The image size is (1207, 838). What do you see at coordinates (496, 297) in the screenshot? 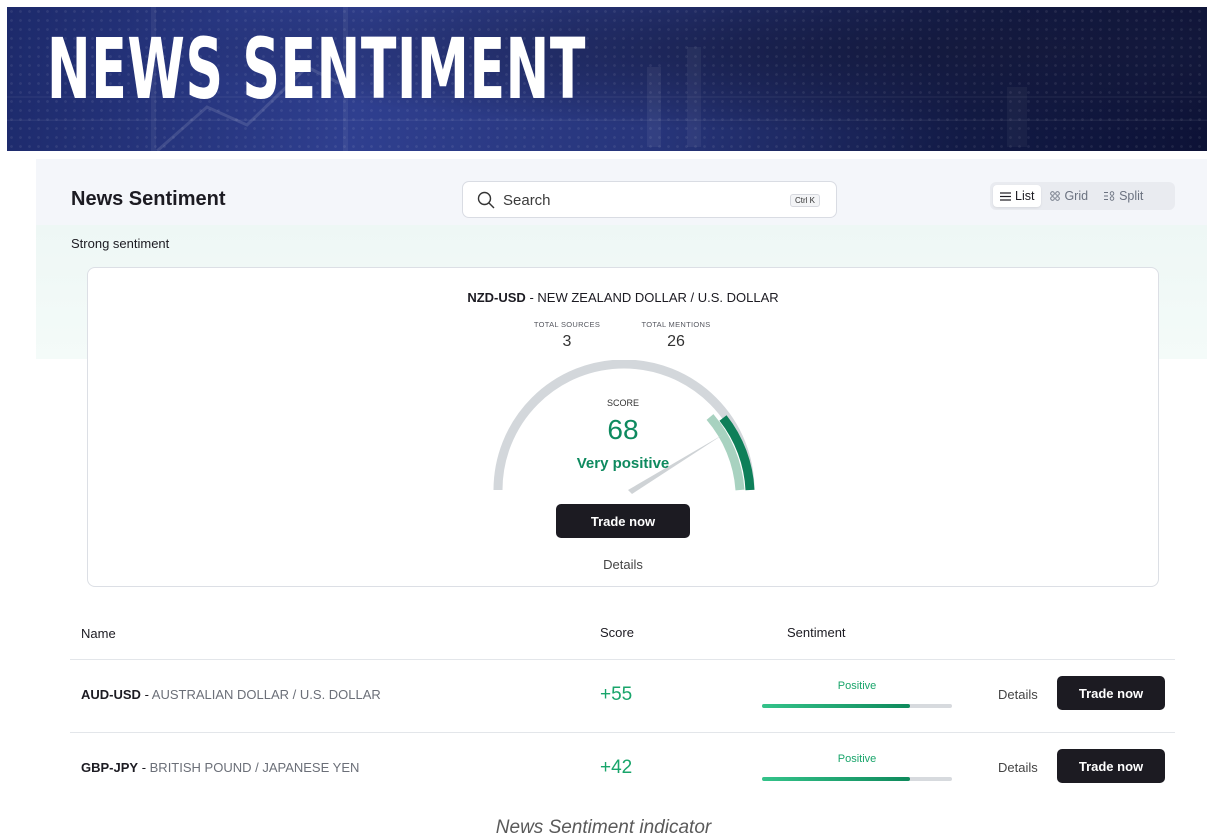
I see `featured-symbol: NZD-USD` at bounding box center [496, 297].